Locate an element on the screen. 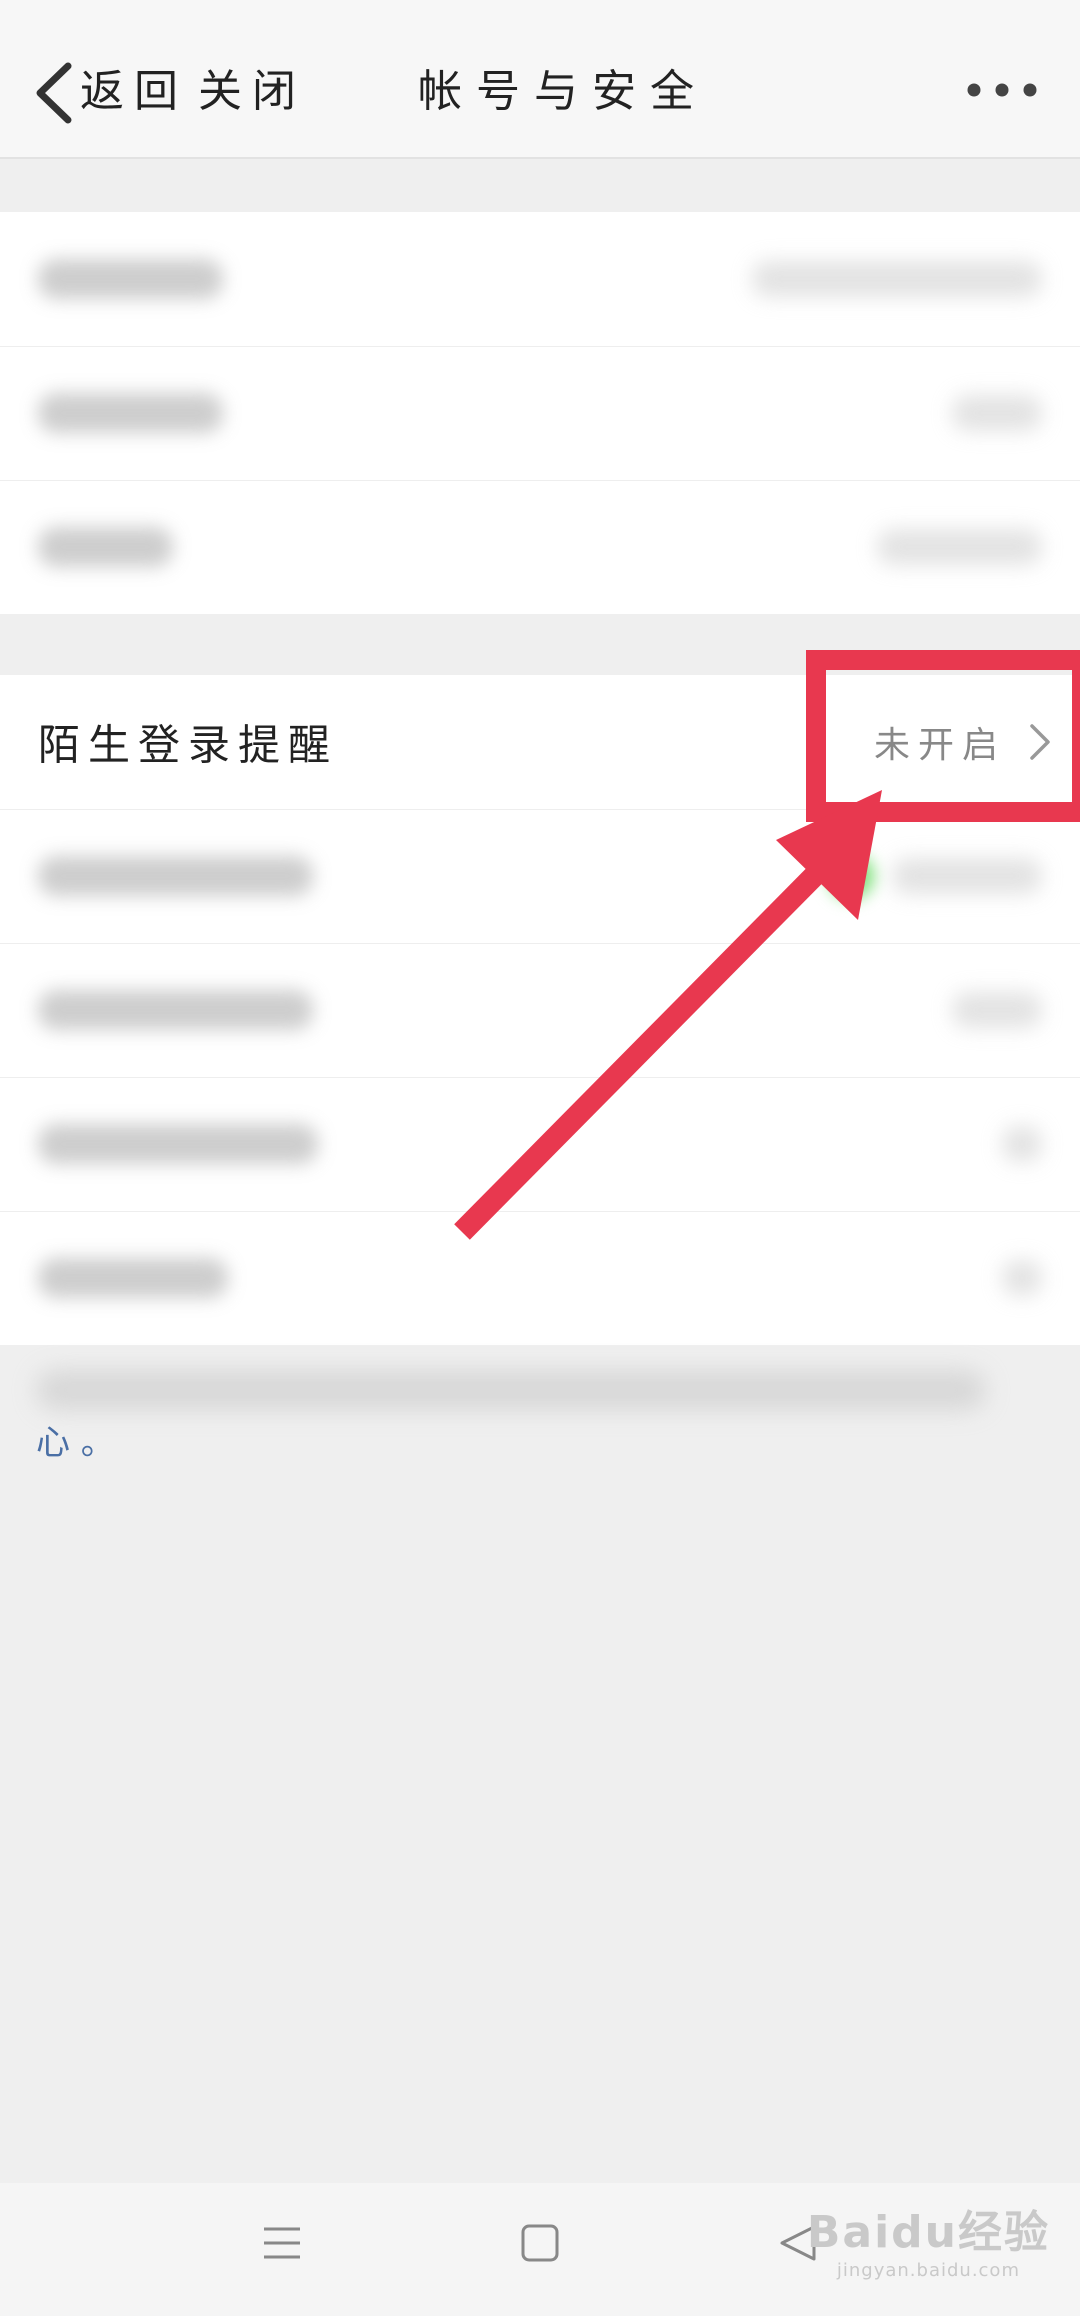 Image resolution: width=1080 pixels, height=2316 pixels. watermark-url: jingyan.baidu.com is located at coordinates (928, 2270).